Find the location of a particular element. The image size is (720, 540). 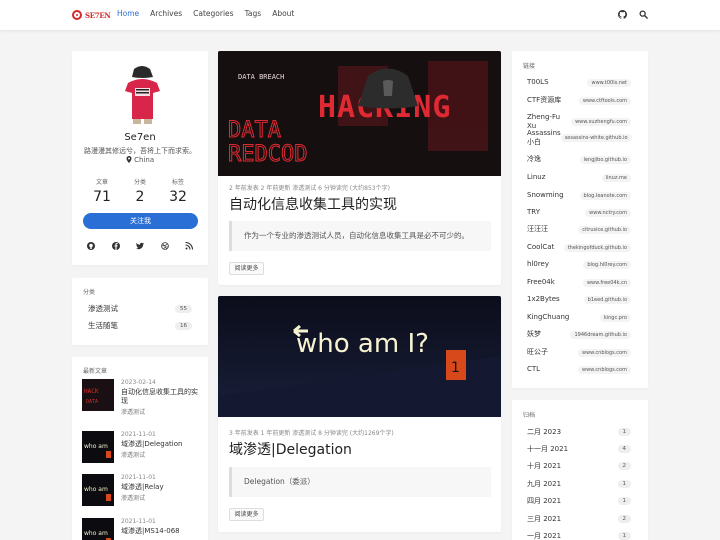

nav-link-about: About is located at coordinates (283, 13).